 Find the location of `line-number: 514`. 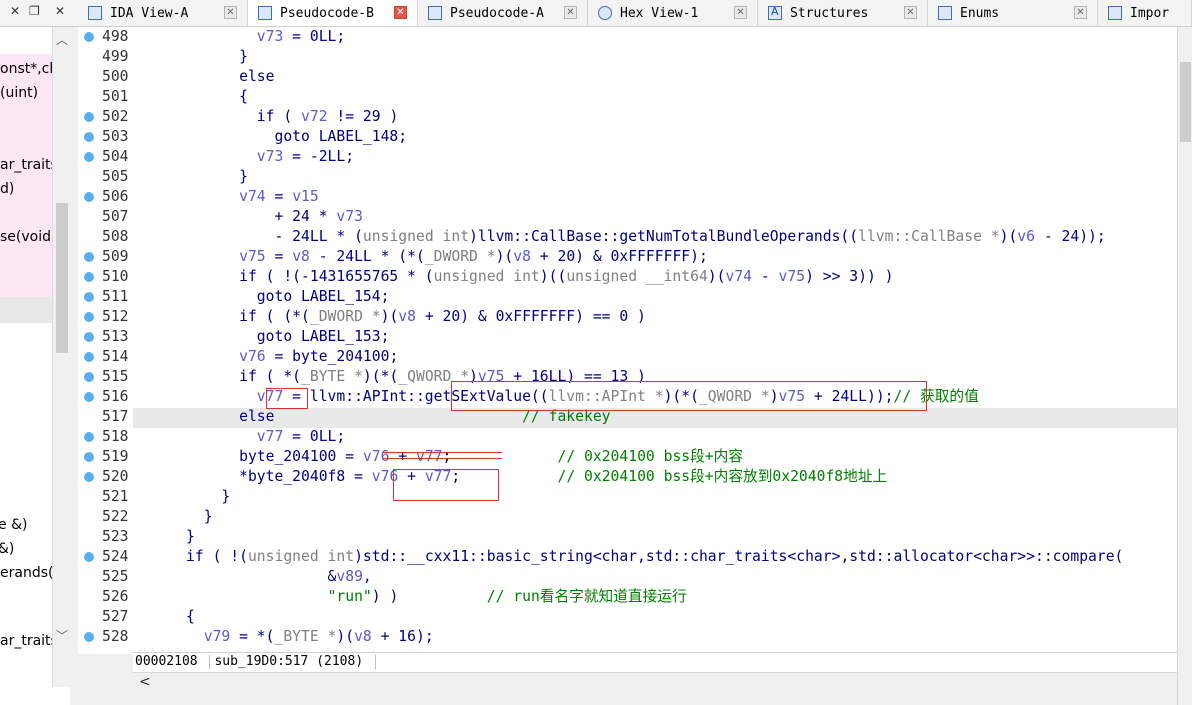

line-number: 514 is located at coordinates (115, 356).